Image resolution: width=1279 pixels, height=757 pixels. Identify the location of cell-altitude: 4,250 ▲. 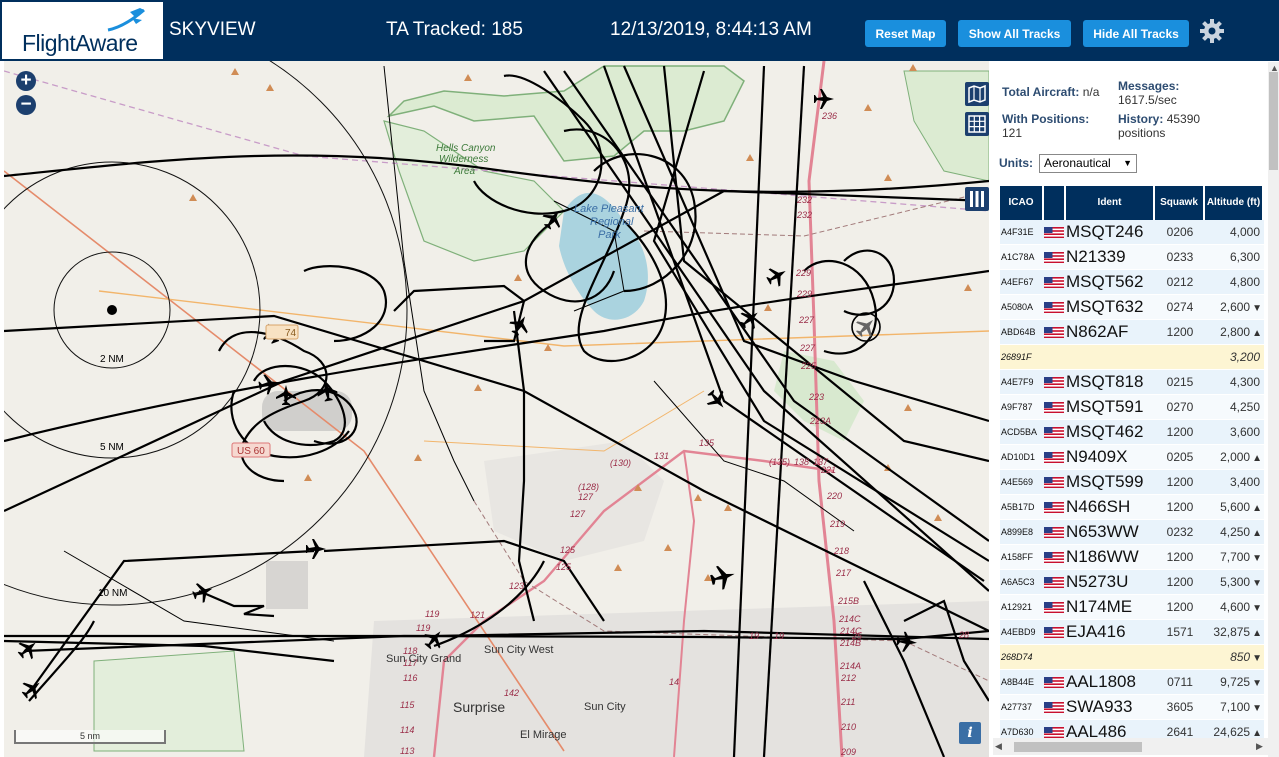
(1234, 532).